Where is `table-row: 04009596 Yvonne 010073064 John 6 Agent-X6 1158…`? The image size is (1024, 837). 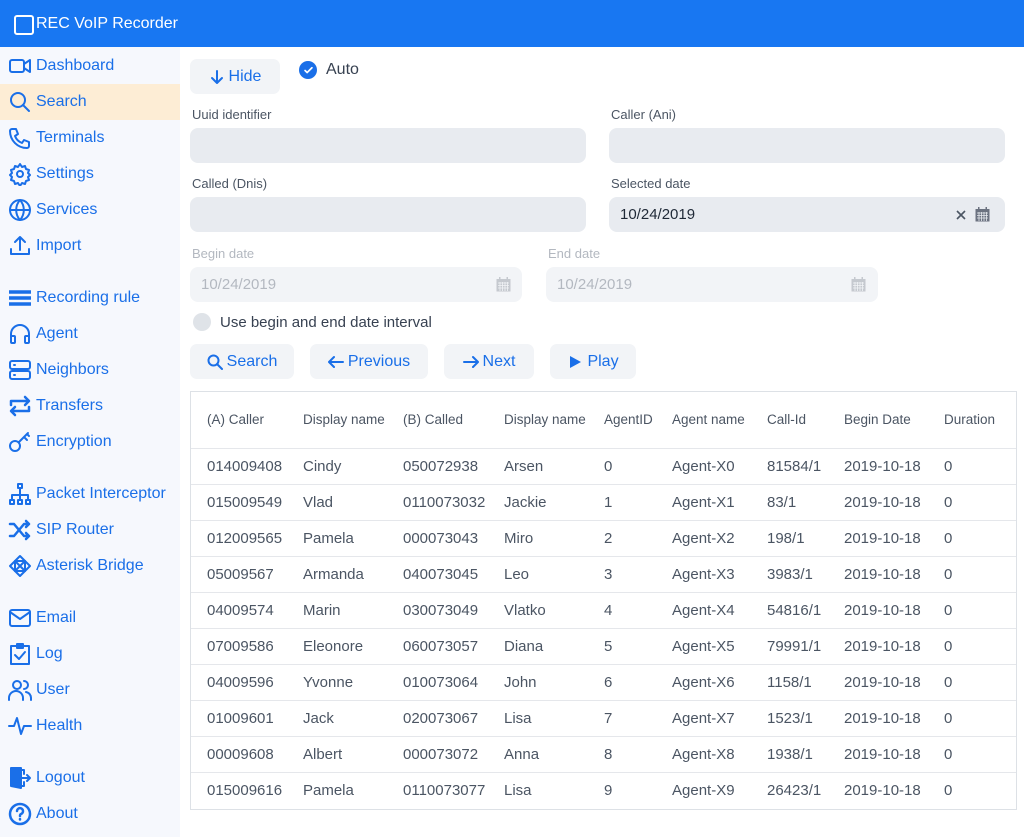
table-row: 04009596 Yvonne 010073064 John 6 Agent-X6 1158… is located at coordinates (603, 682).